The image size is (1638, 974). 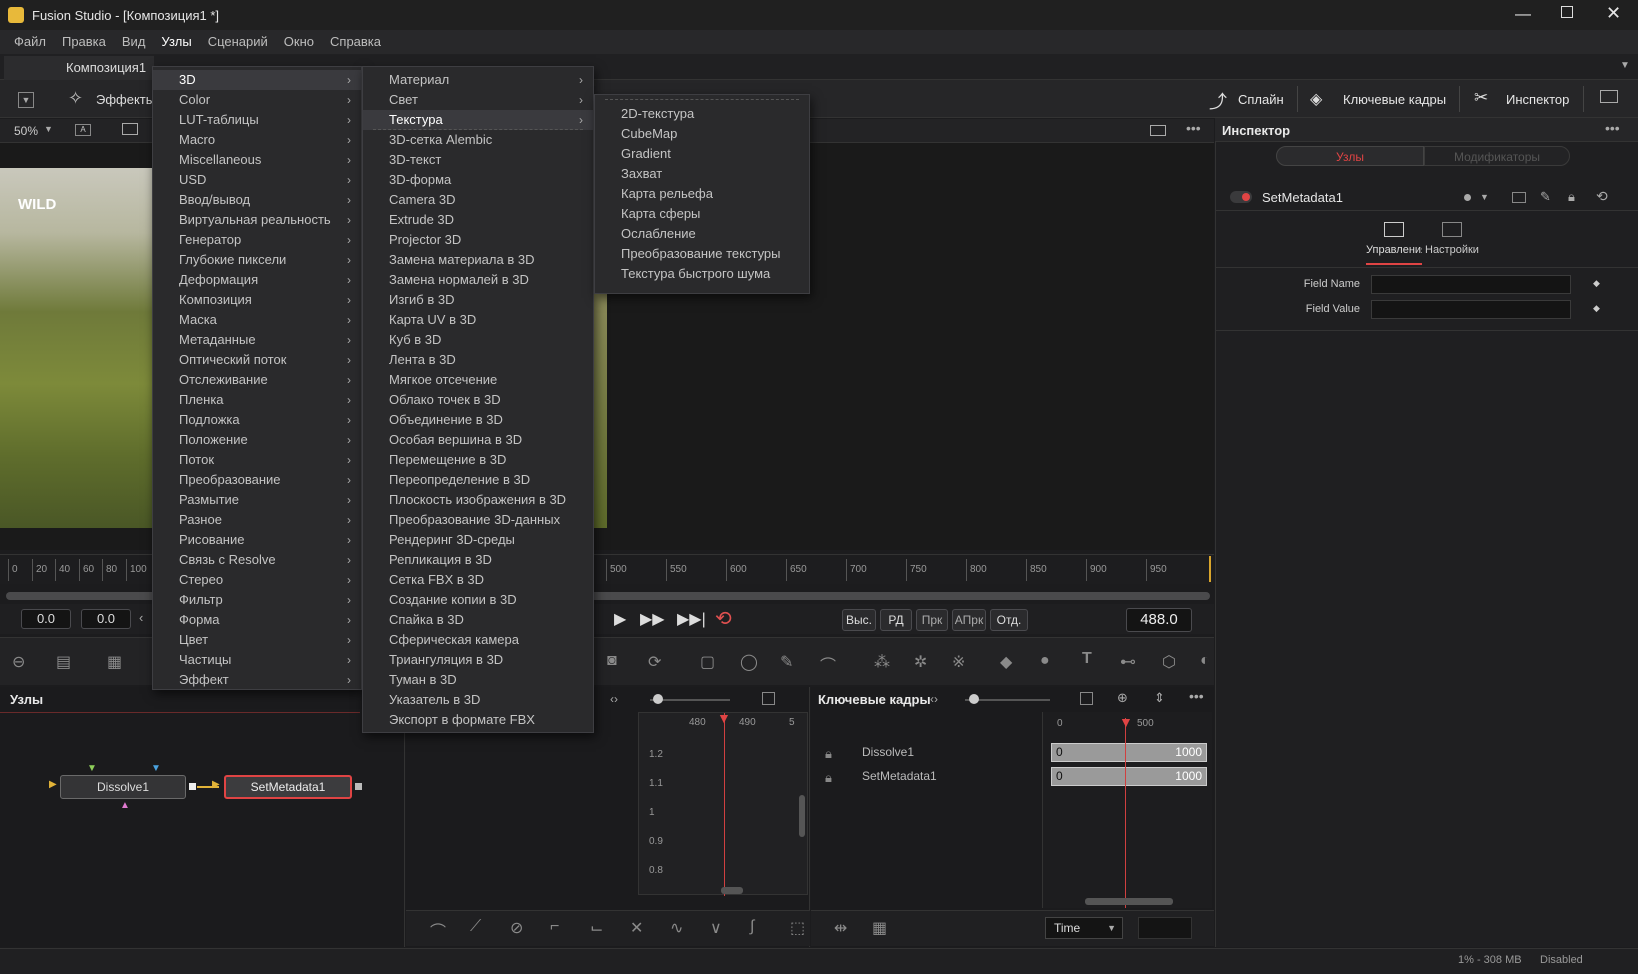 What do you see at coordinates (79, 77) in the screenshot?
I see `doc-tab: Композиция1 *` at bounding box center [79, 77].